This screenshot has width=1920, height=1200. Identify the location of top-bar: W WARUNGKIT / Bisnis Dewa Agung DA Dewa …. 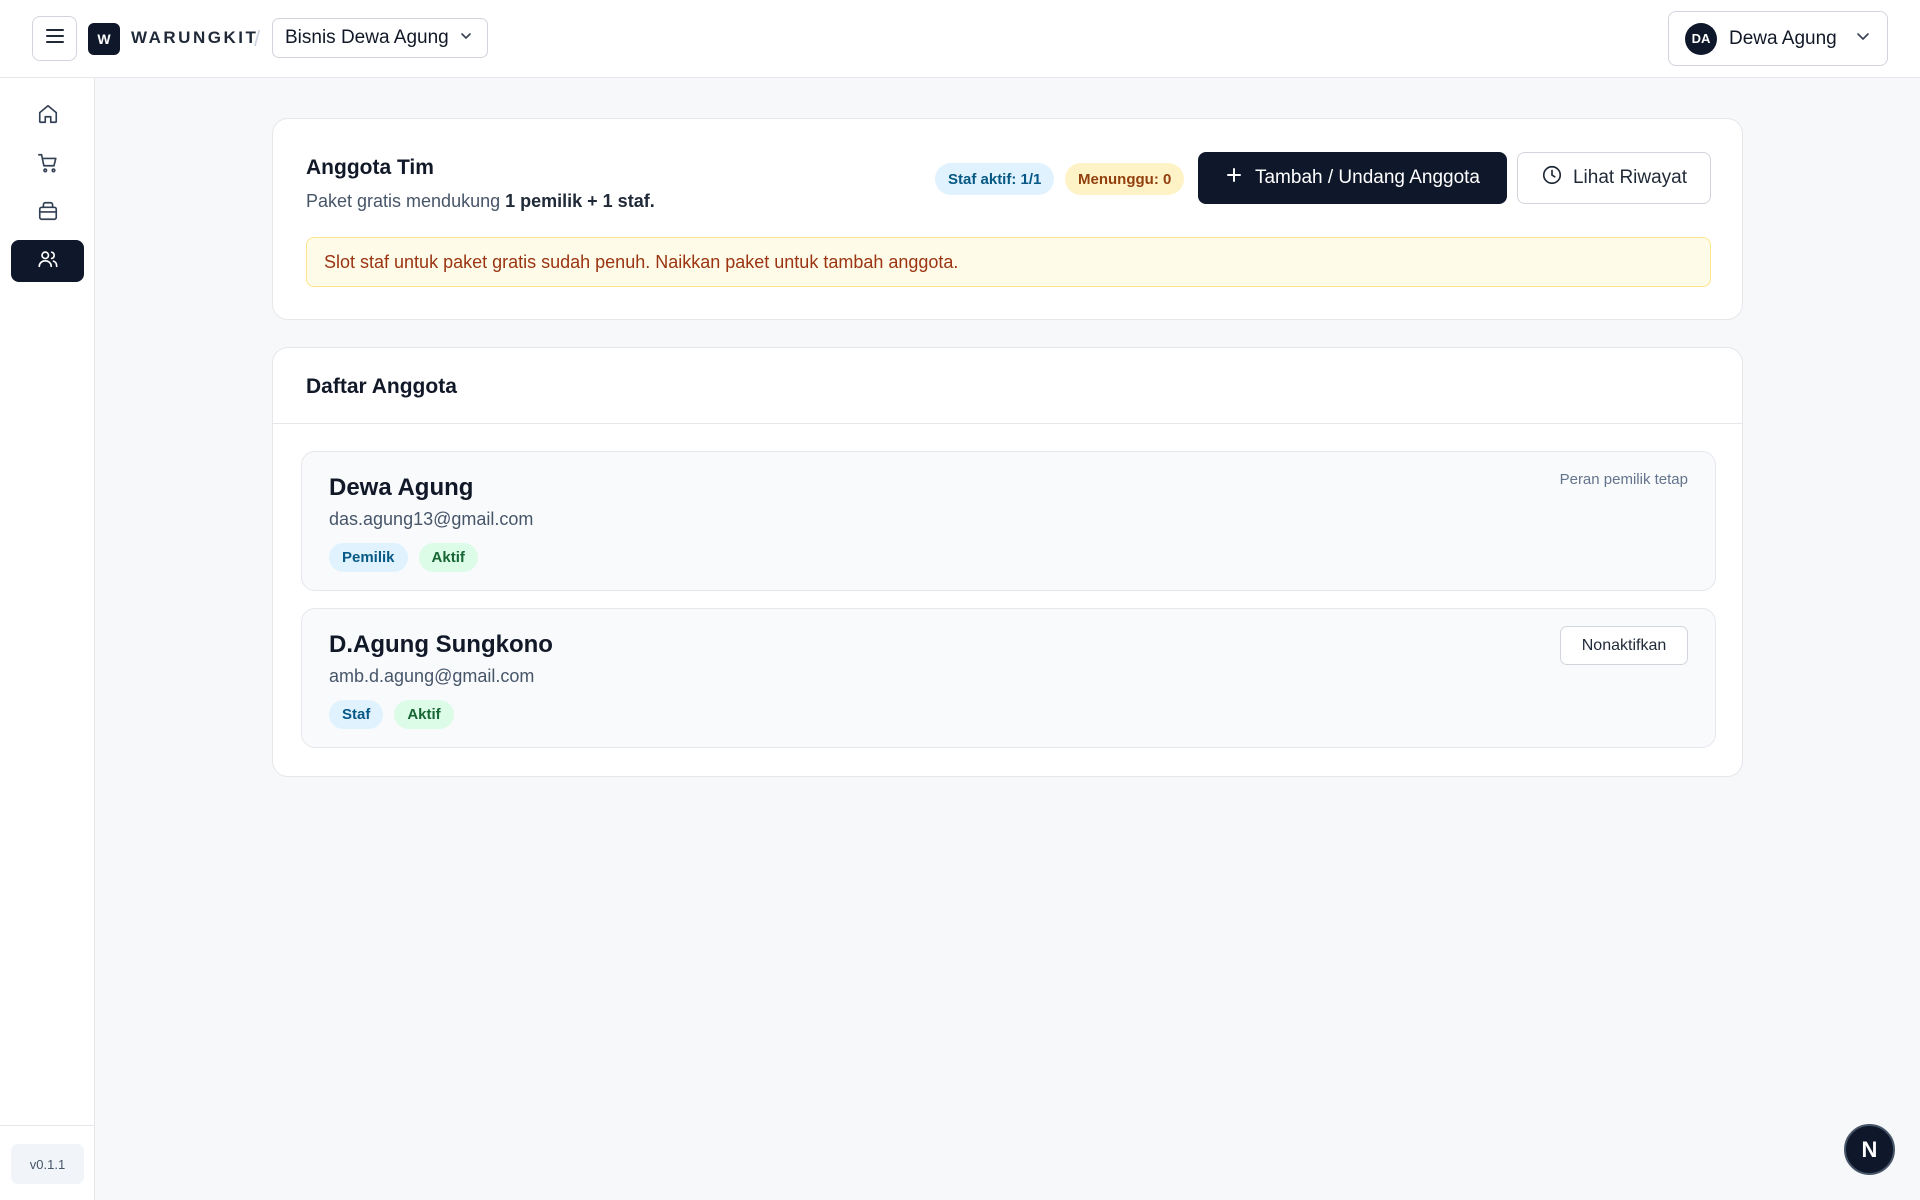
(960, 39).